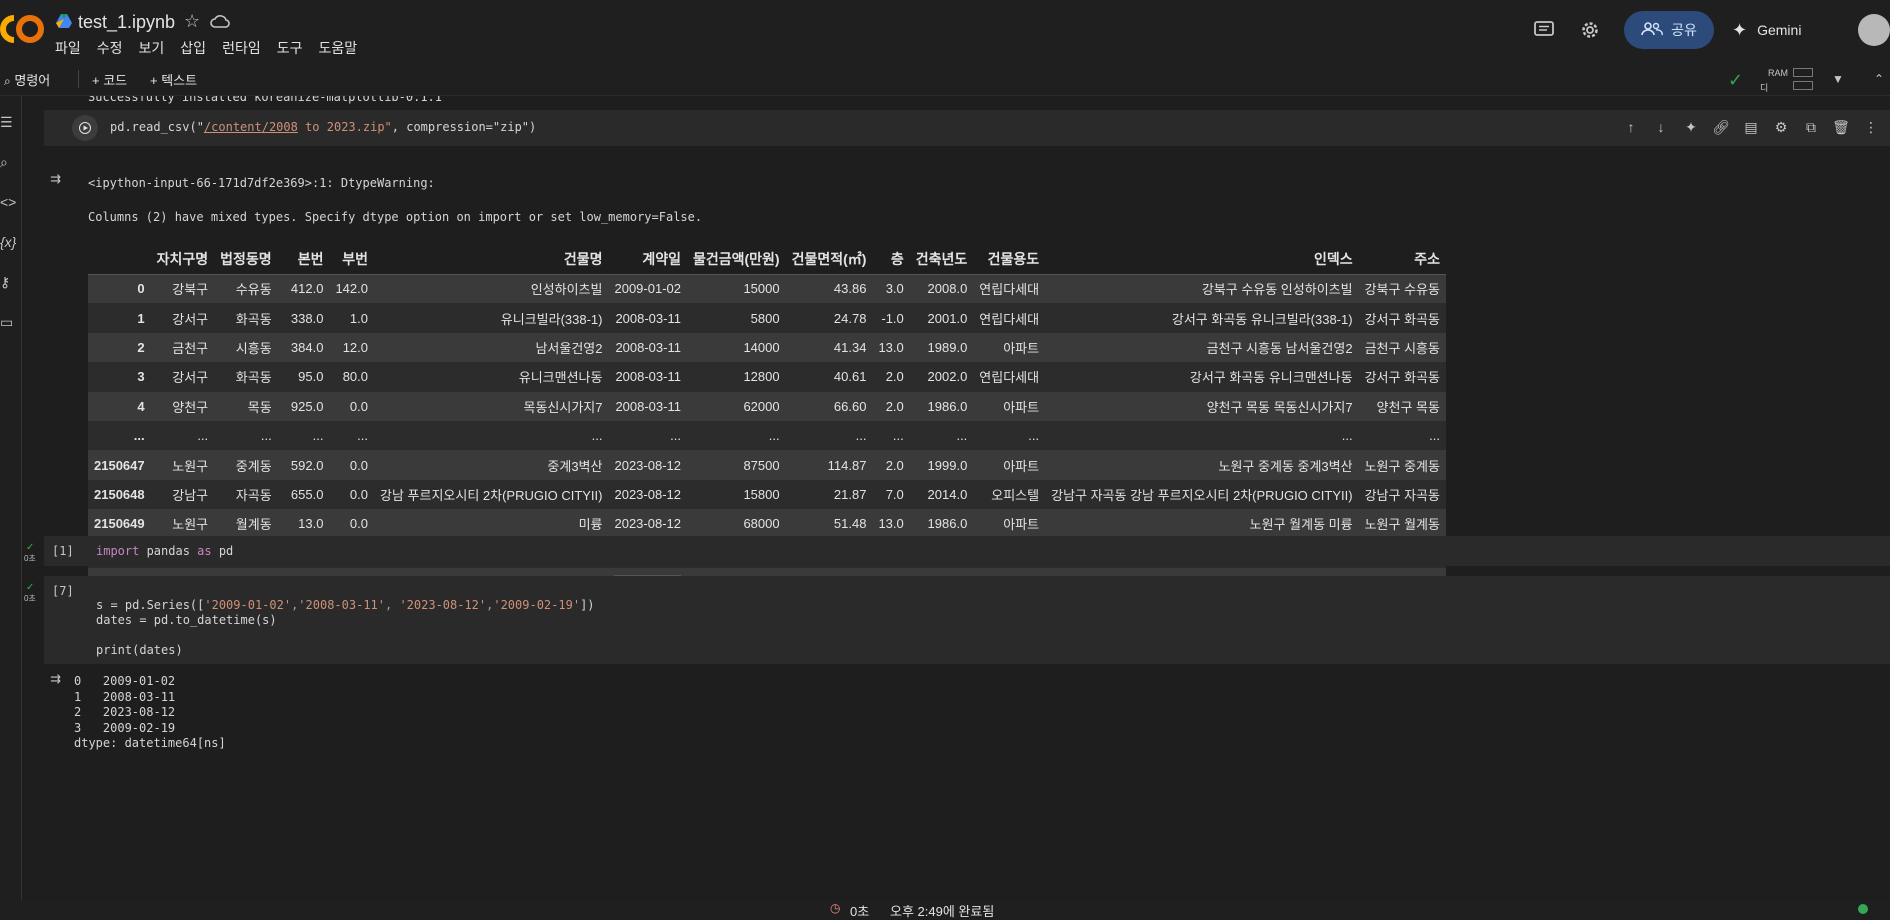  Describe the element at coordinates (311, 377) in the screenshot. I see `cell-text: 95.0` at that location.